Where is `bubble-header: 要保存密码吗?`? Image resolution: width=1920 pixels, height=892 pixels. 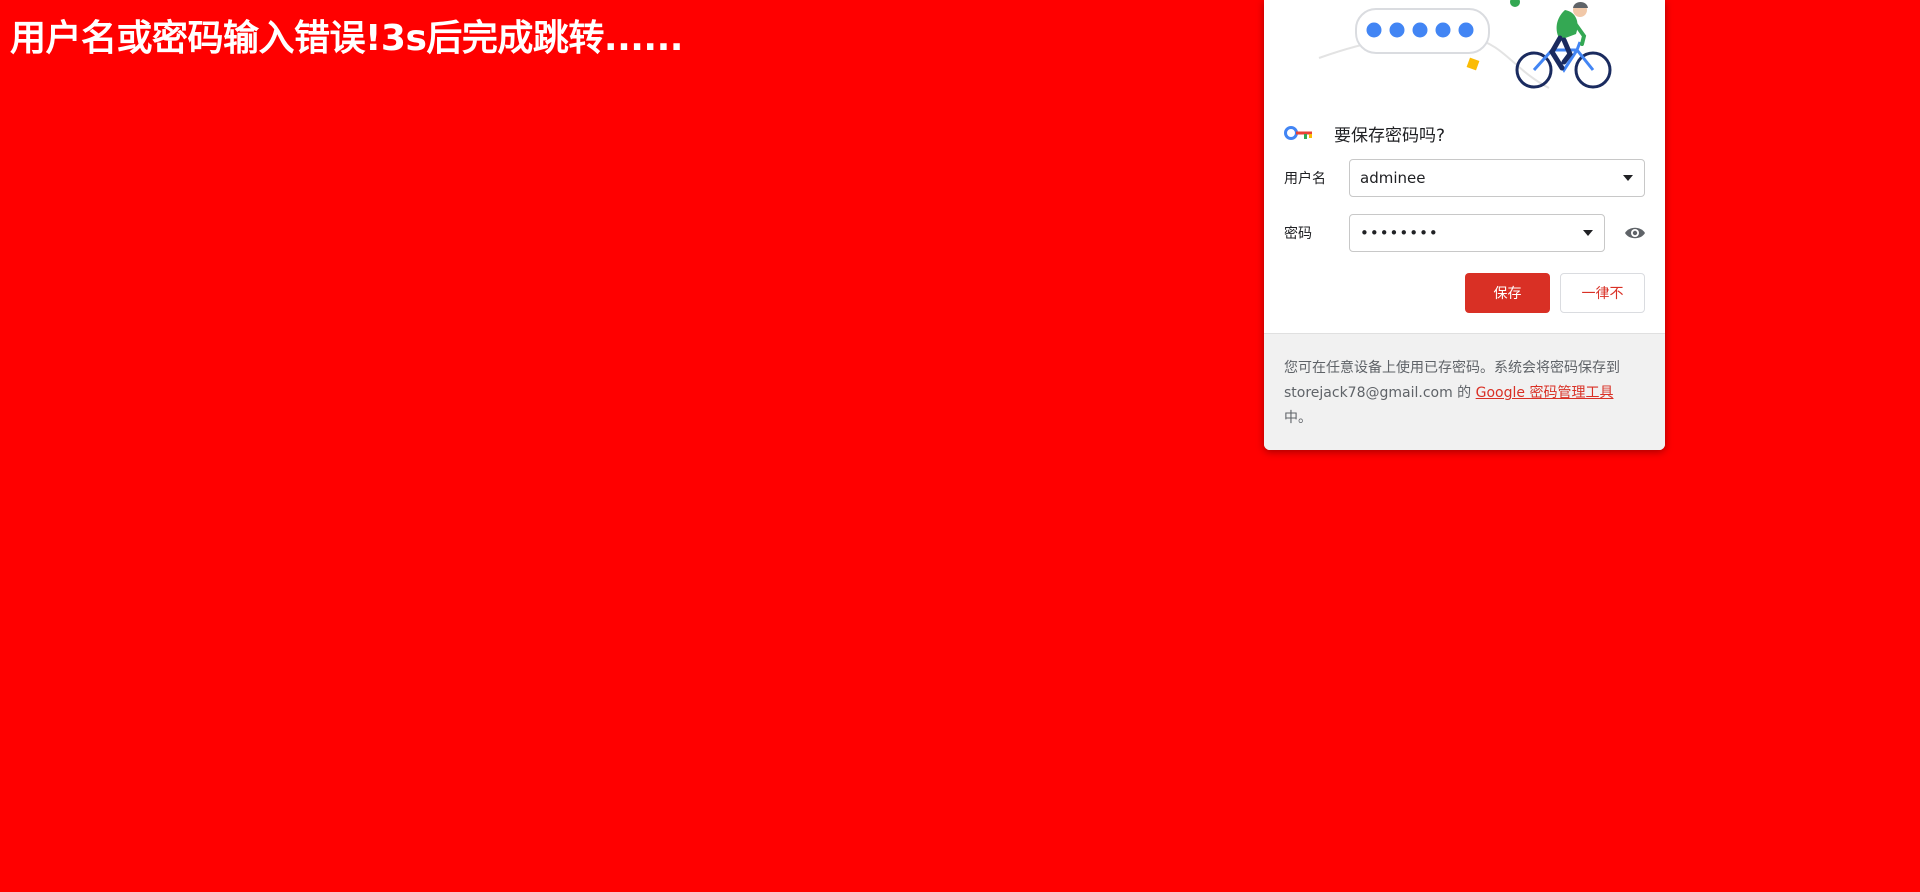
bubble-header: 要保存密码吗? is located at coordinates (1364, 133).